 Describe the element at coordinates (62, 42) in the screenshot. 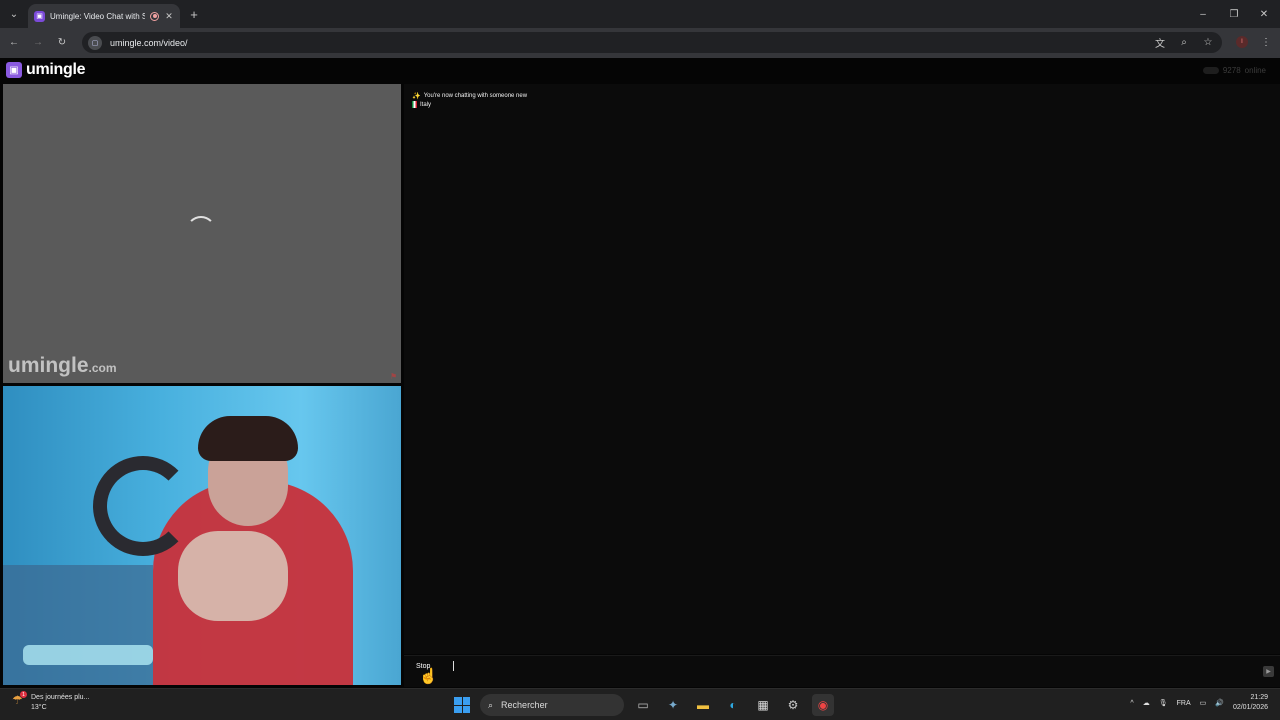

I see `reload-icon: ↻` at that location.